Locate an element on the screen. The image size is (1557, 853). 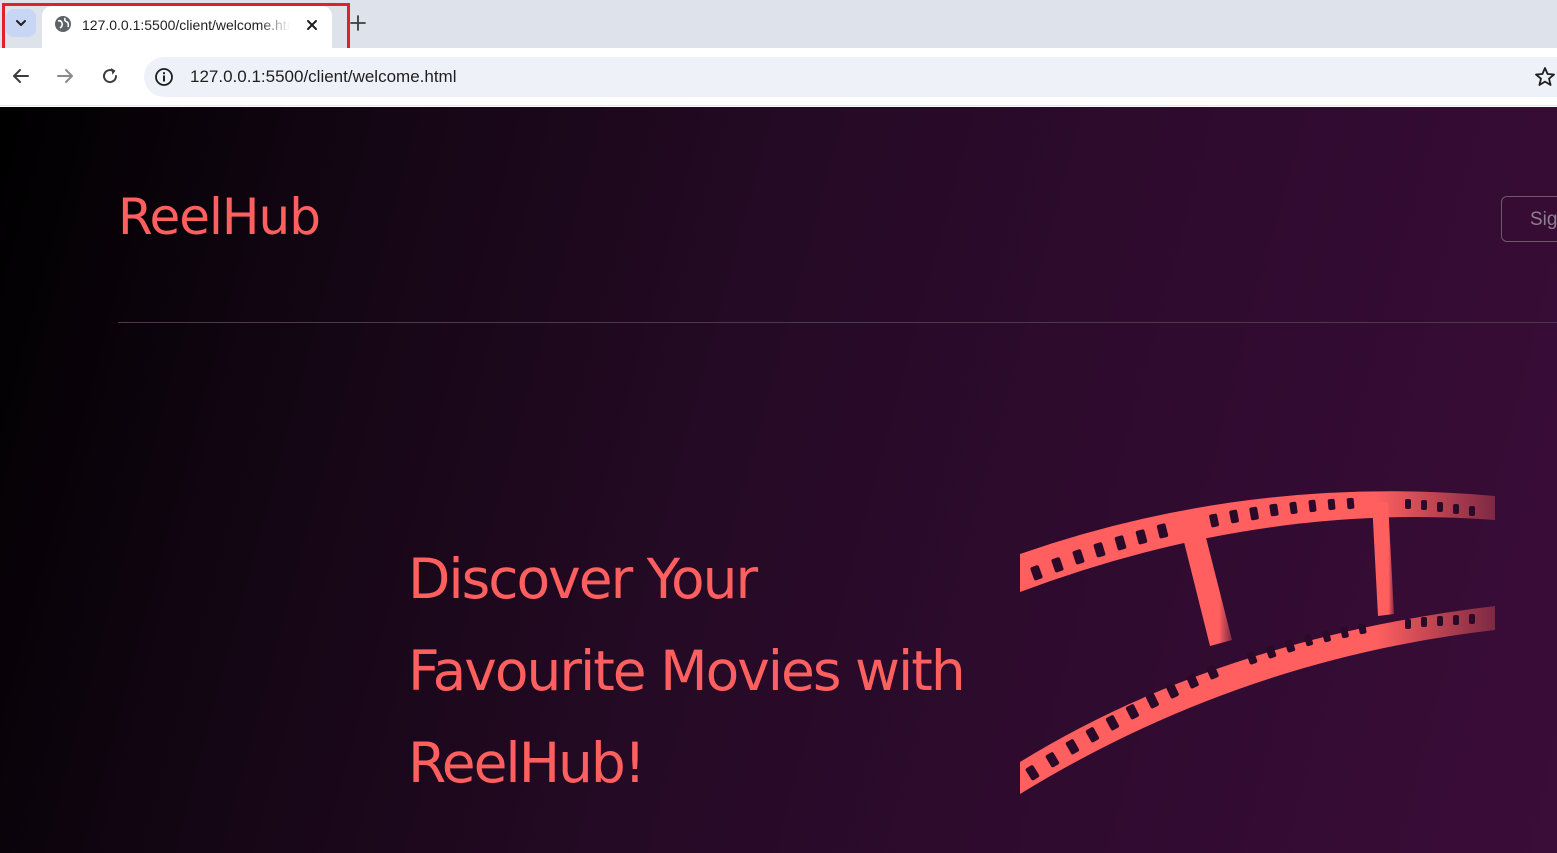
star-icon is located at coordinates (1545, 77).